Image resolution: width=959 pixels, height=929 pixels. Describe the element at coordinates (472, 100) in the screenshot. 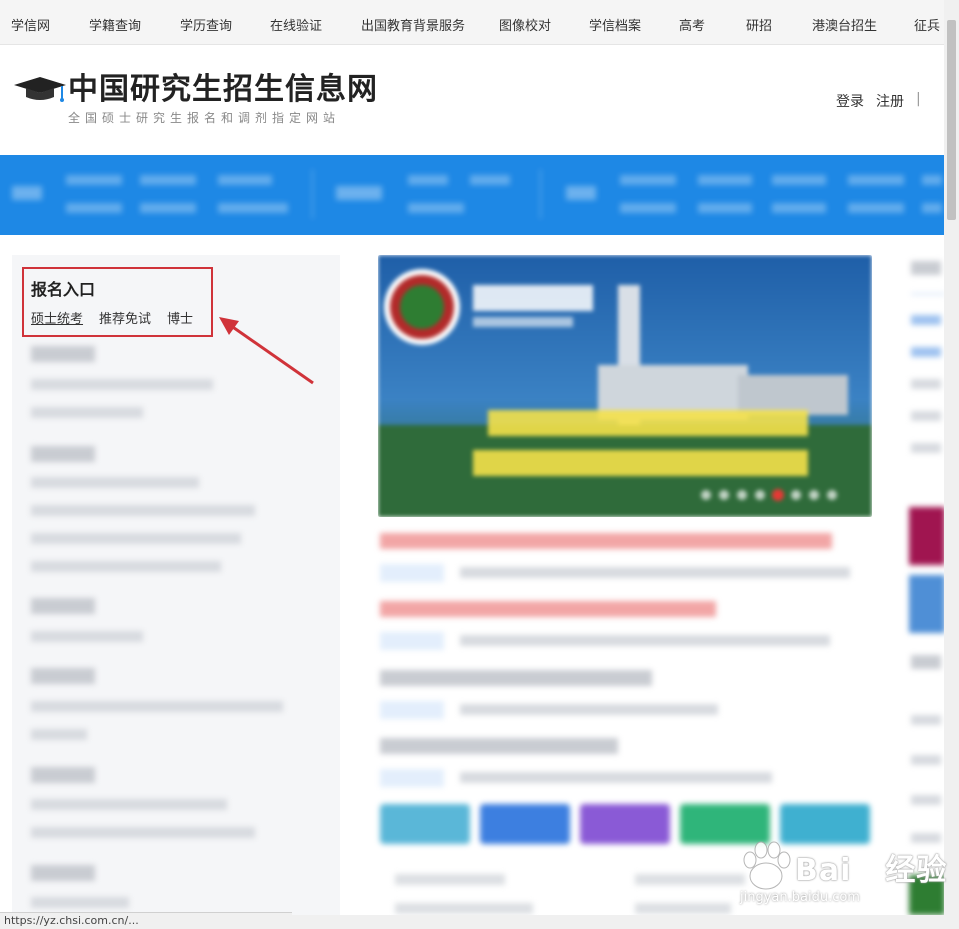

I see `site-header: 中国研究生招生信息网 全国硕士研究生报名和调剂指定网站 登录 注册 |` at that location.